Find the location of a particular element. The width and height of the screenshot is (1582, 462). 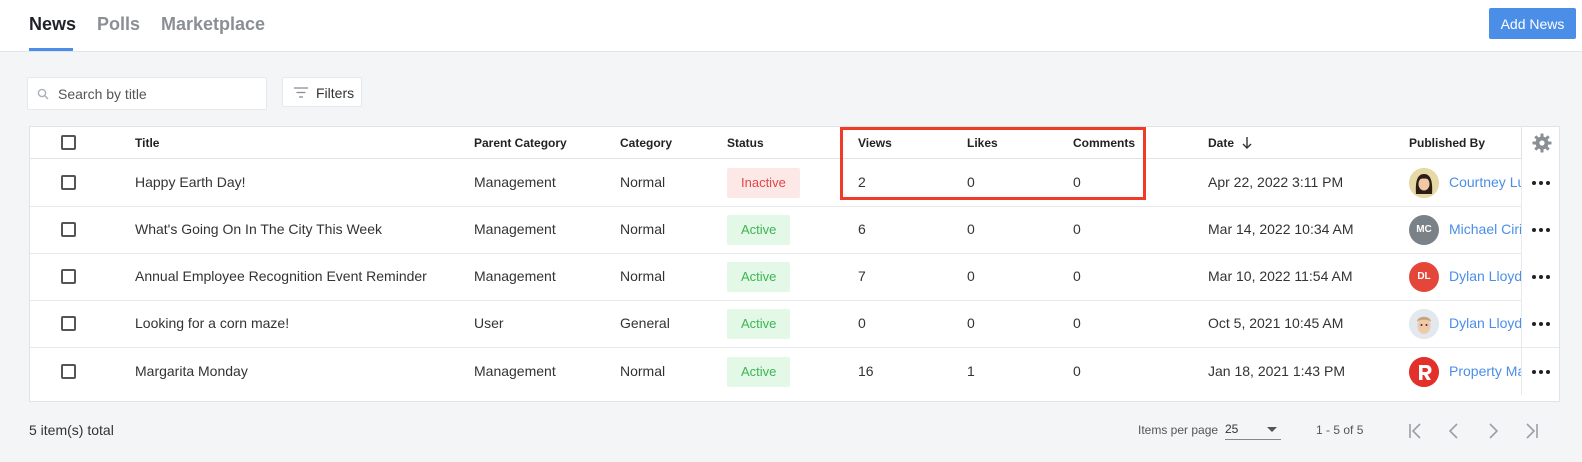

column-date: Date is located at coordinates (1230, 143).